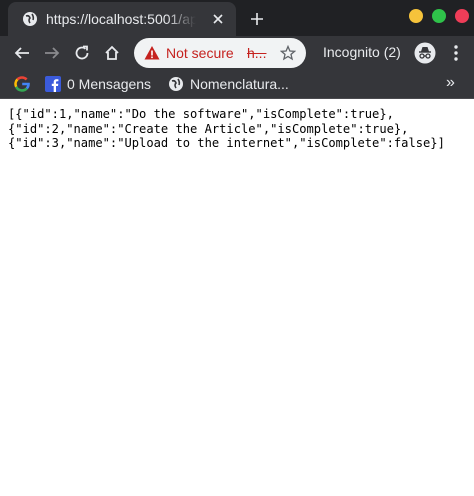 This screenshot has width=474, height=496. Describe the element at coordinates (288, 53) in the screenshot. I see `bookmark-star-icon` at that location.